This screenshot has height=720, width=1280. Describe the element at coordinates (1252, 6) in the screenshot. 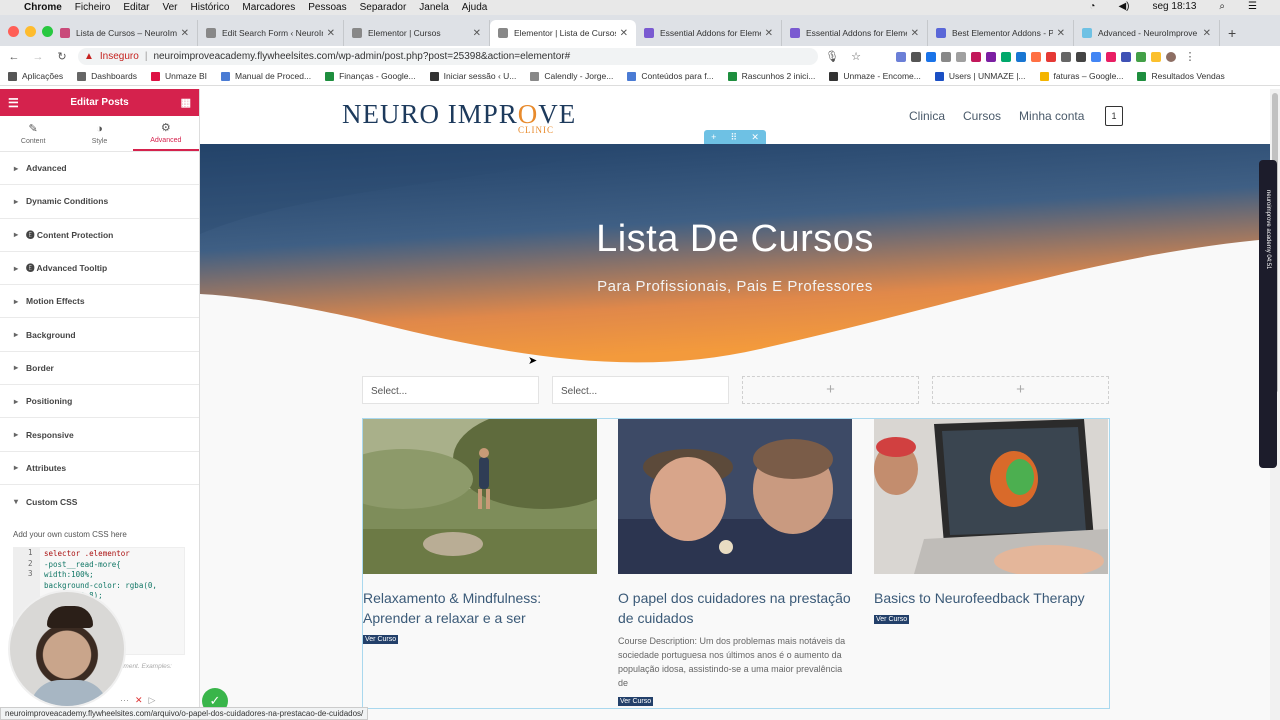

I see `control-center-icon: ☰` at that location.